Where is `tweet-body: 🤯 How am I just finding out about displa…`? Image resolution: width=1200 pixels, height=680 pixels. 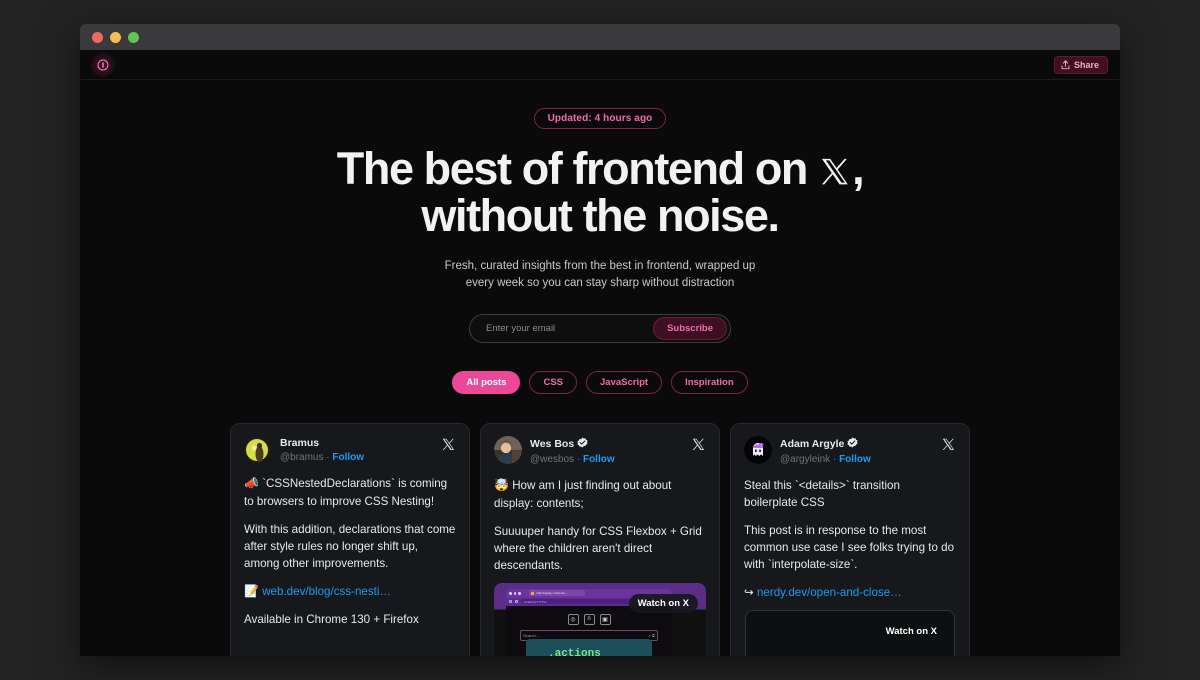
tweet-body: 🤯 How am I just finding out about displa… is located at coordinates (600, 525).